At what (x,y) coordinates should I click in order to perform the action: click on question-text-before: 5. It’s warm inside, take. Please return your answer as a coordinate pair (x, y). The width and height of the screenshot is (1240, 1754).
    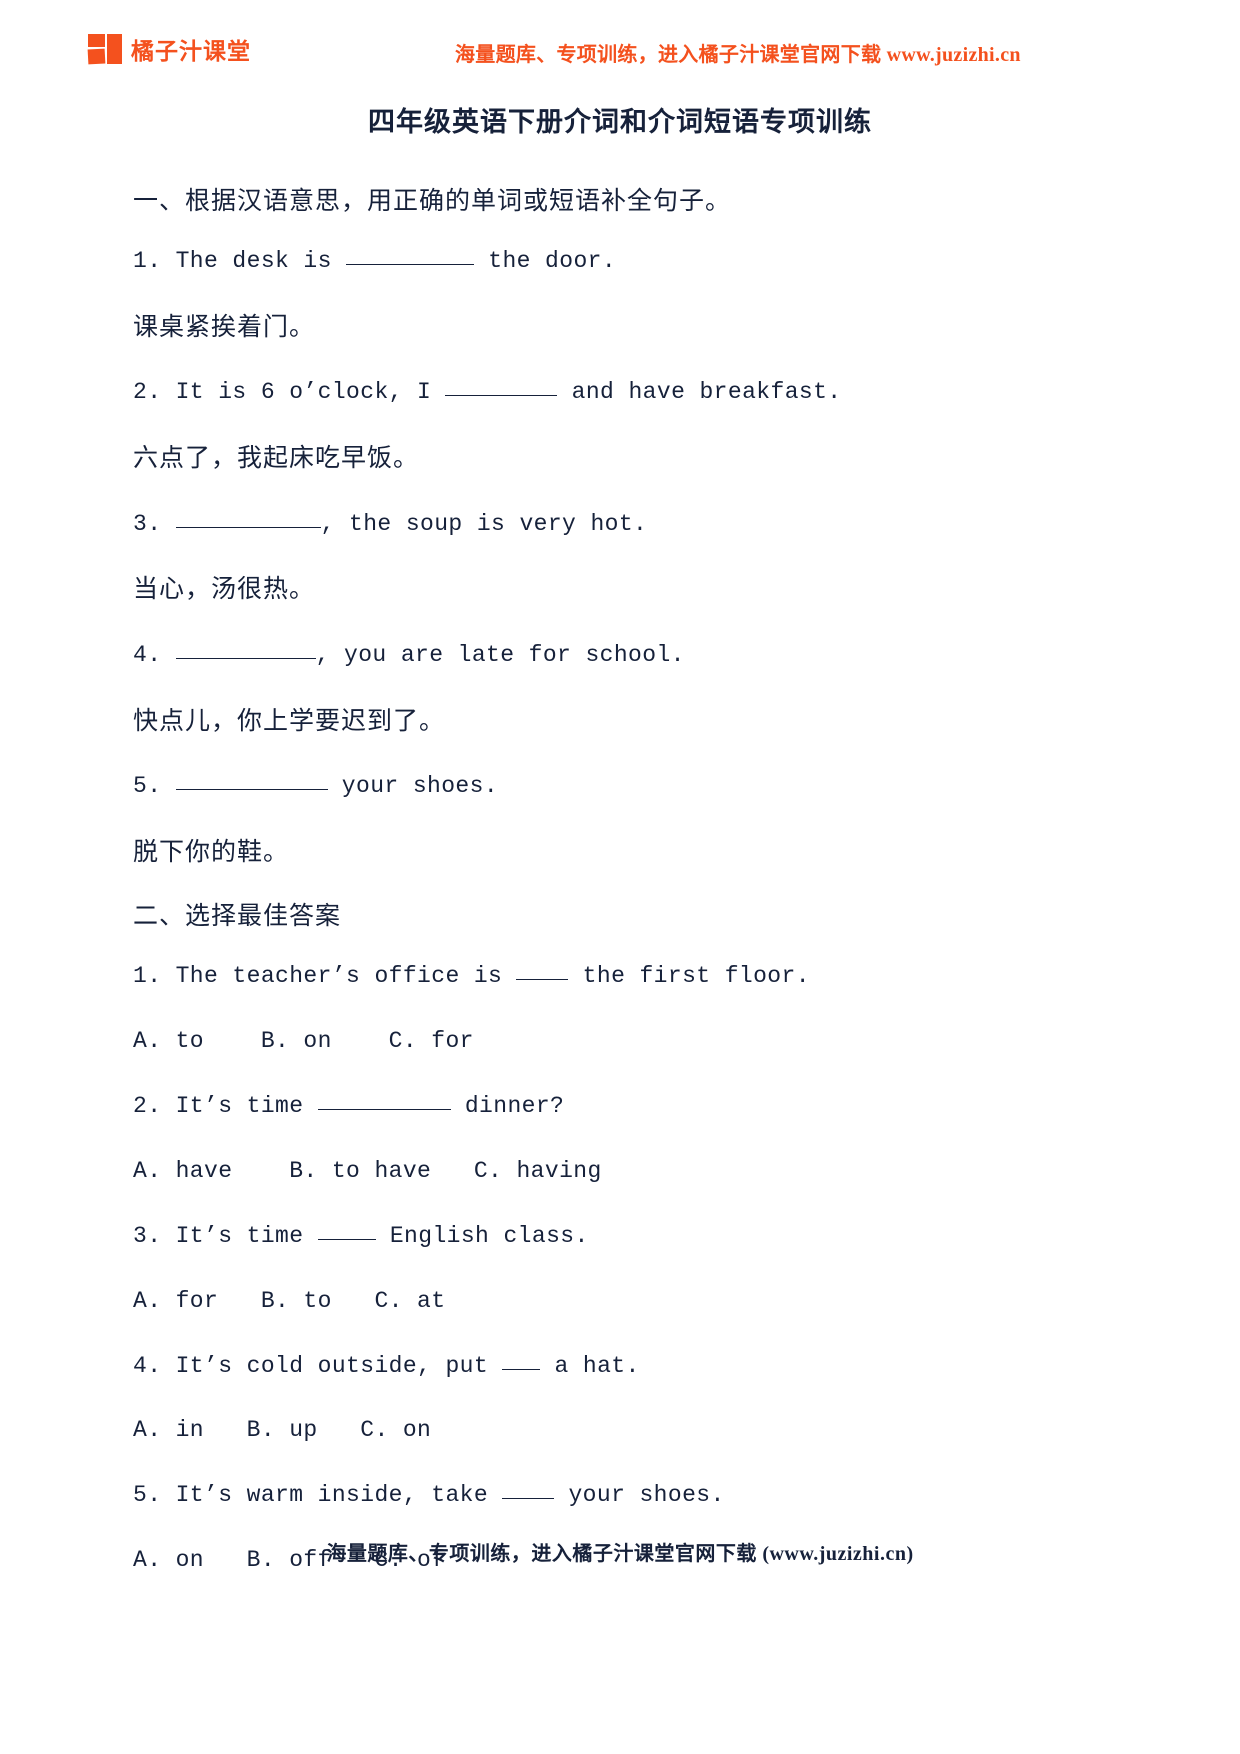
    Looking at the image, I should click on (318, 1495).